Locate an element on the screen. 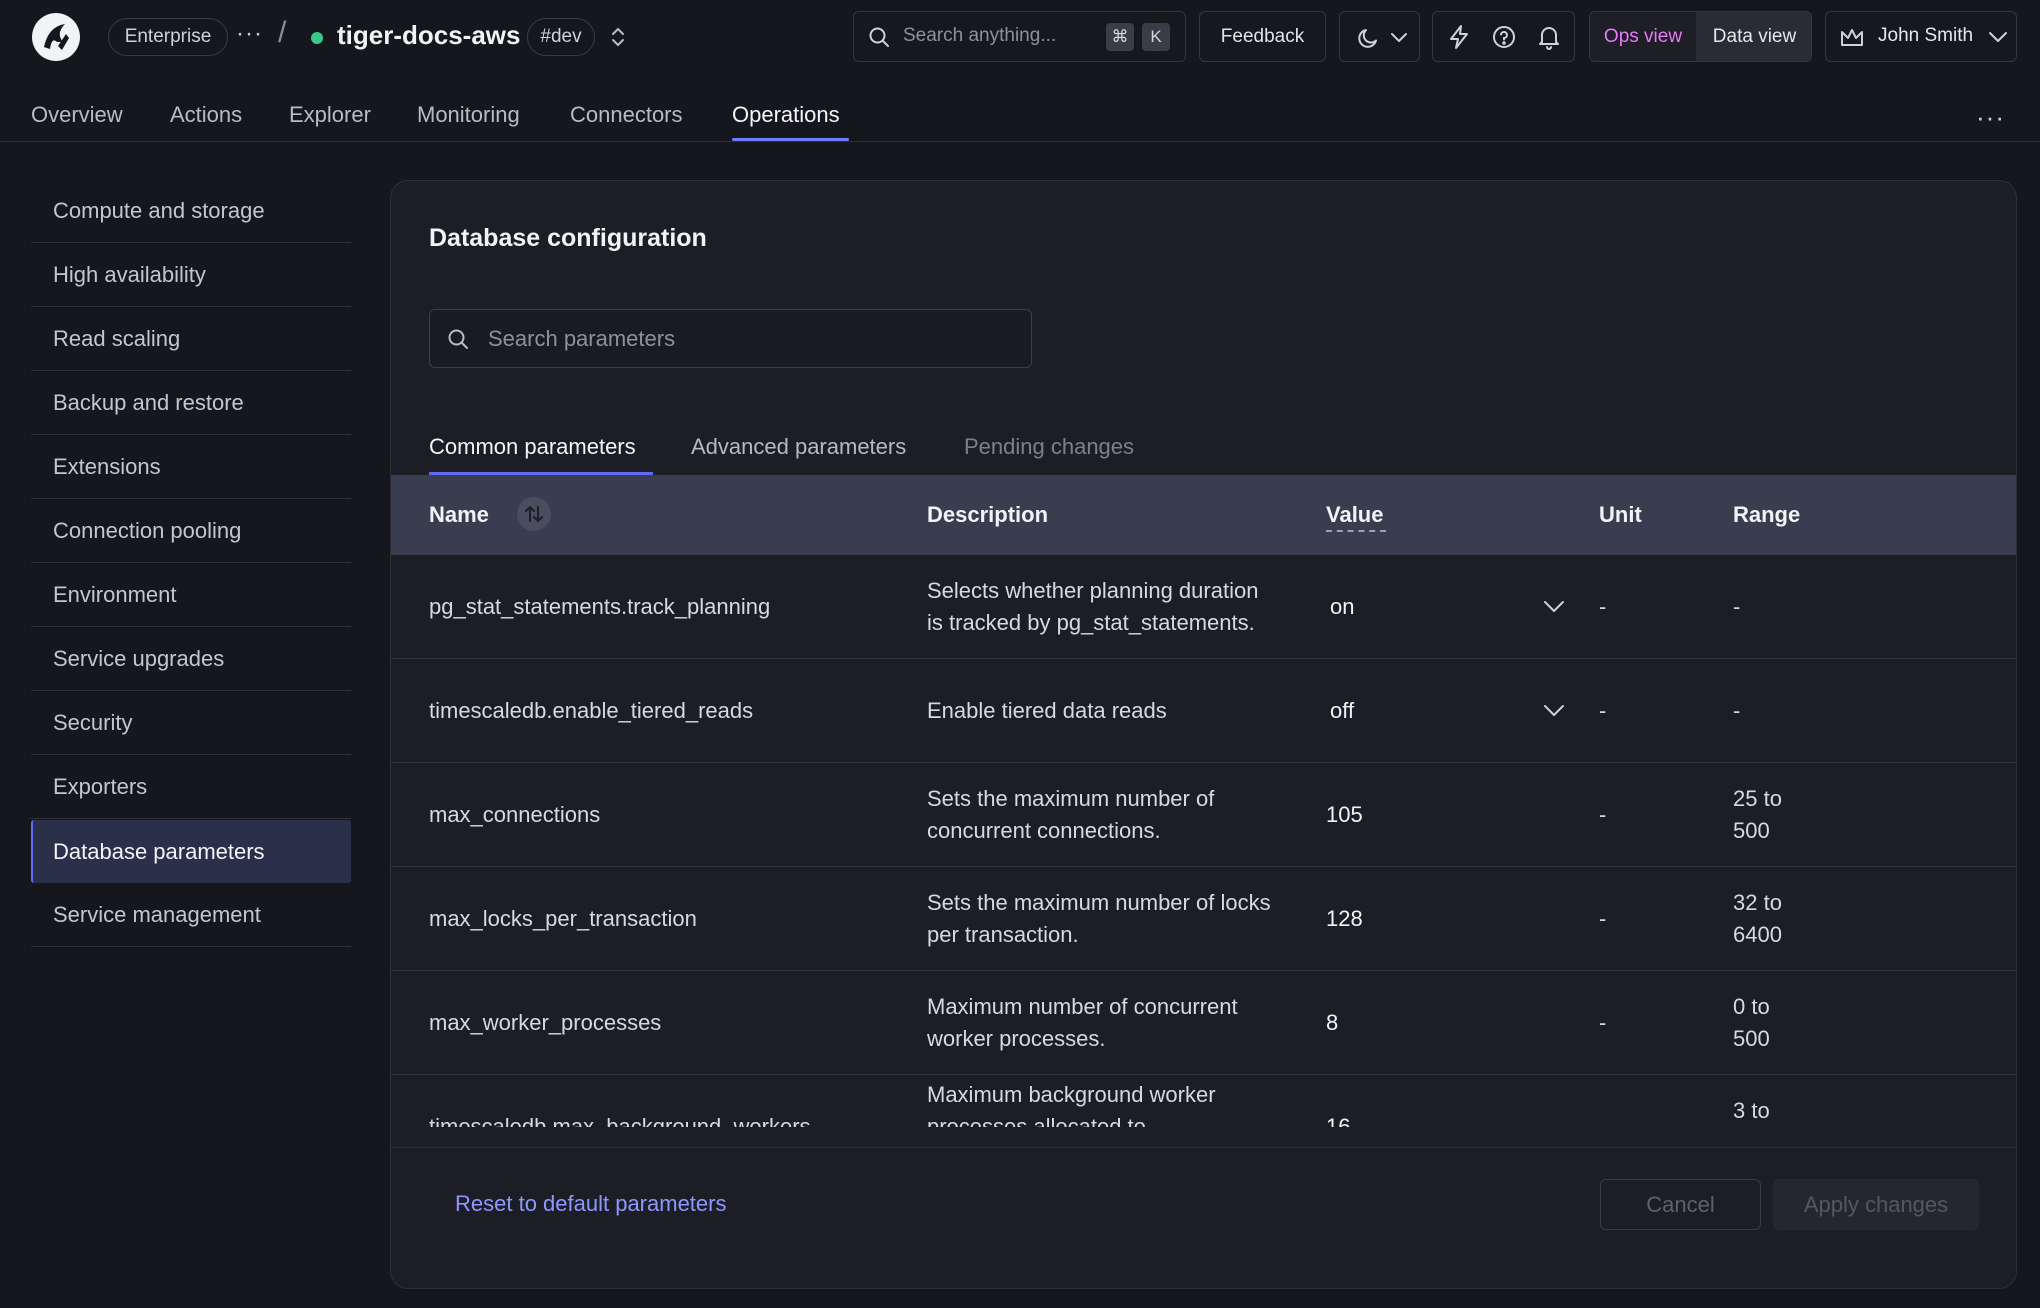  breadcrumb-more-icon: ··· is located at coordinates (250, 35).